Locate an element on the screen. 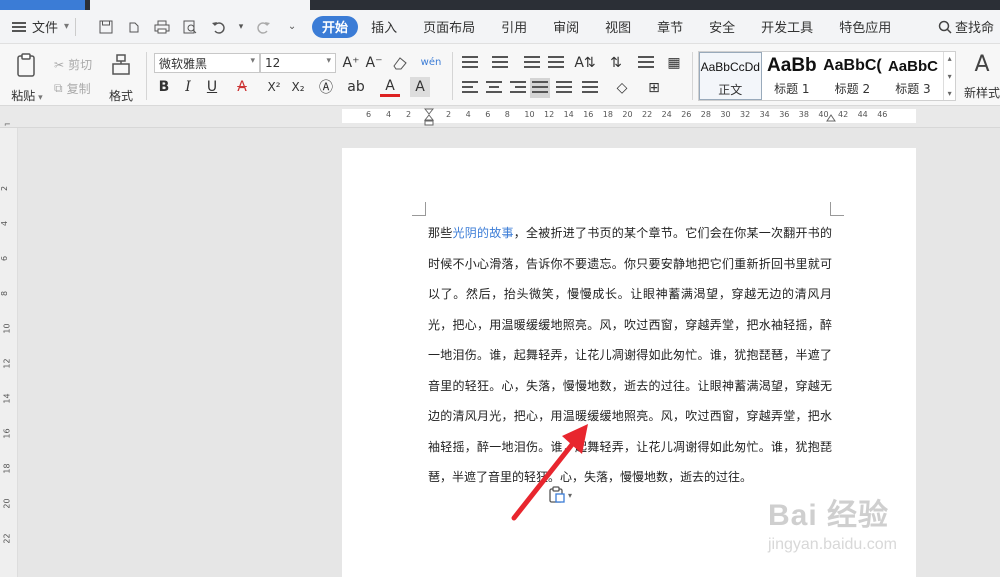 The height and width of the screenshot is (577, 1000). ruler-number: 16 is located at coordinates (7, 433).